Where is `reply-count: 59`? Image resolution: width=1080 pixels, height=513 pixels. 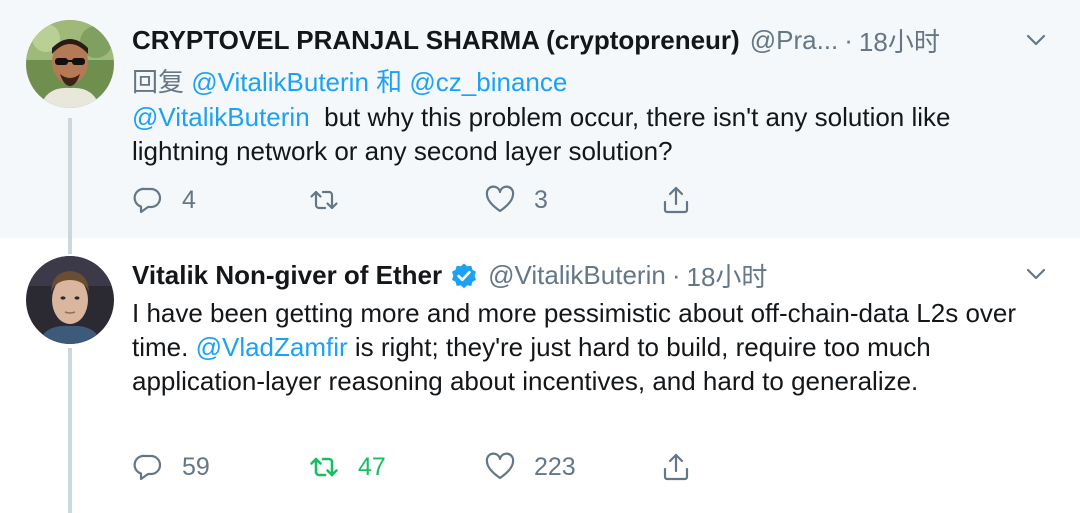 reply-count: 59 is located at coordinates (196, 466).